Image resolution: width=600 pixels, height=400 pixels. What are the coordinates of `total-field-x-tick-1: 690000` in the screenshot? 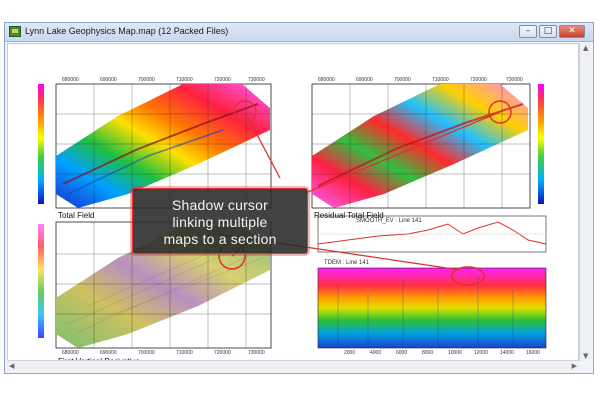 It's located at (108, 80).